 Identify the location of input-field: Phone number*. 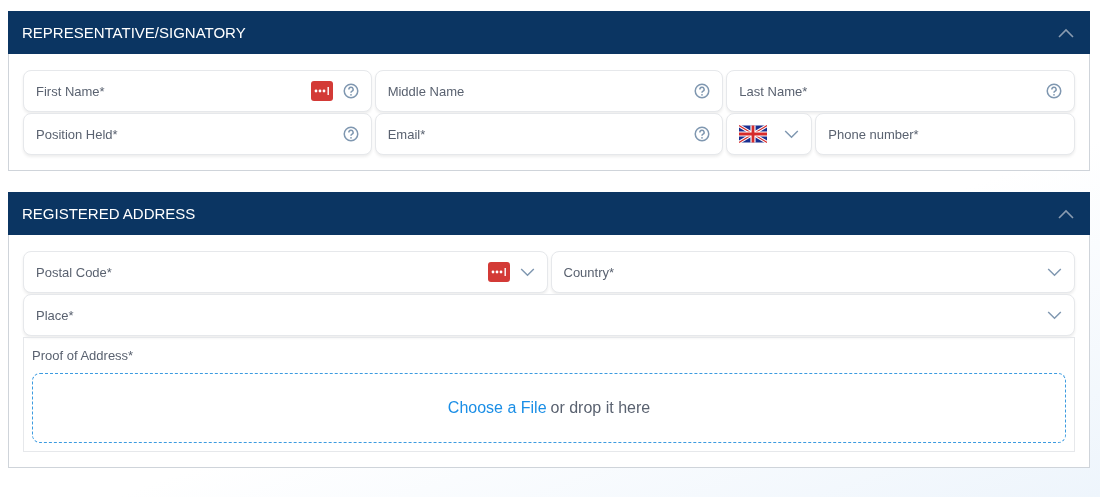
(940, 134).